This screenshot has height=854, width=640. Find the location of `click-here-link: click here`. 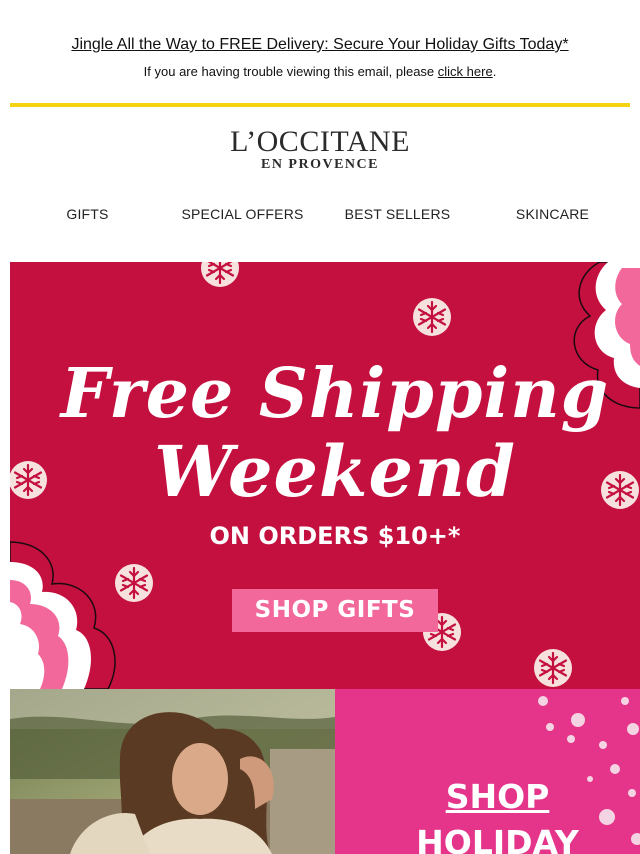

click-here-link: click here is located at coordinates (465, 71).